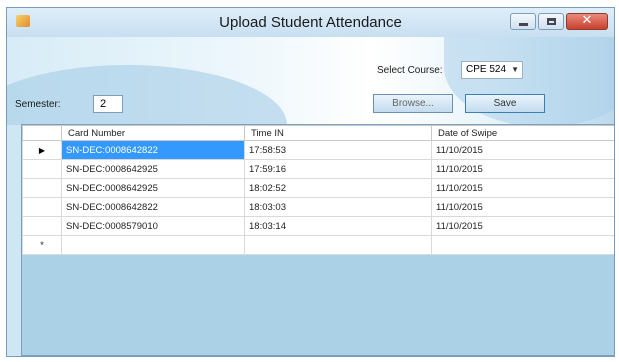 This screenshot has height=362, width=619. What do you see at coordinates (147, 95) in the screenshot?
I see `background-wave-left` at bounding box center [147, 95].